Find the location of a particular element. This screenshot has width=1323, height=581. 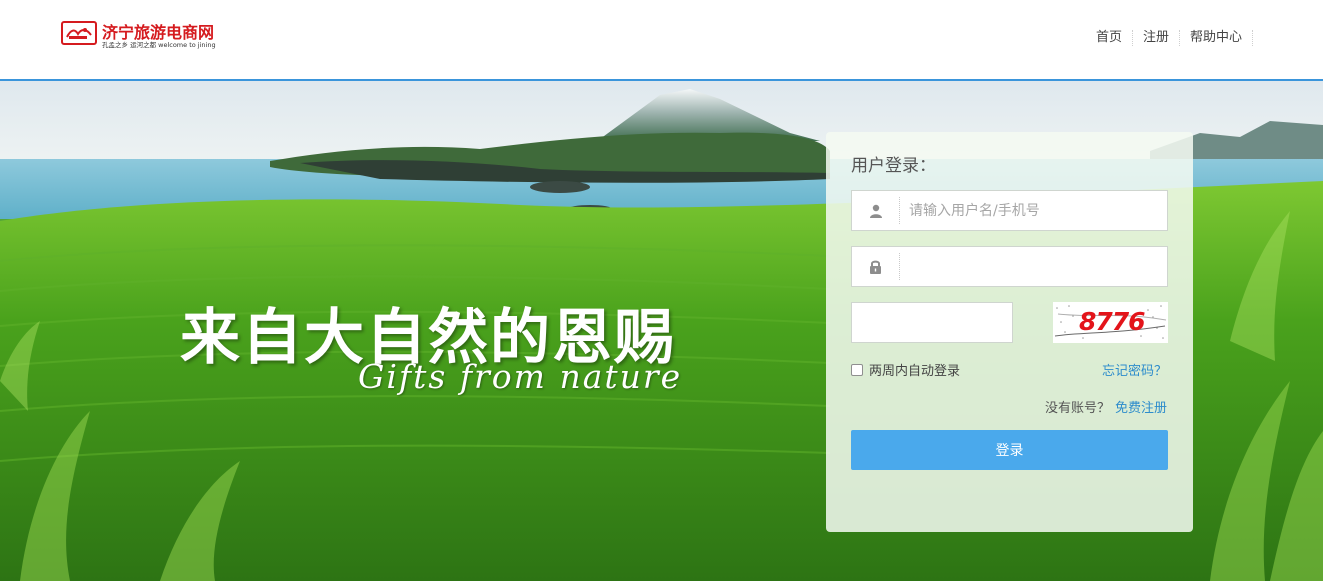

site-logo: 济宁旅游电商网 孔孟之乡 运河之都 welcome to jining is located at coordinates (151, 36).